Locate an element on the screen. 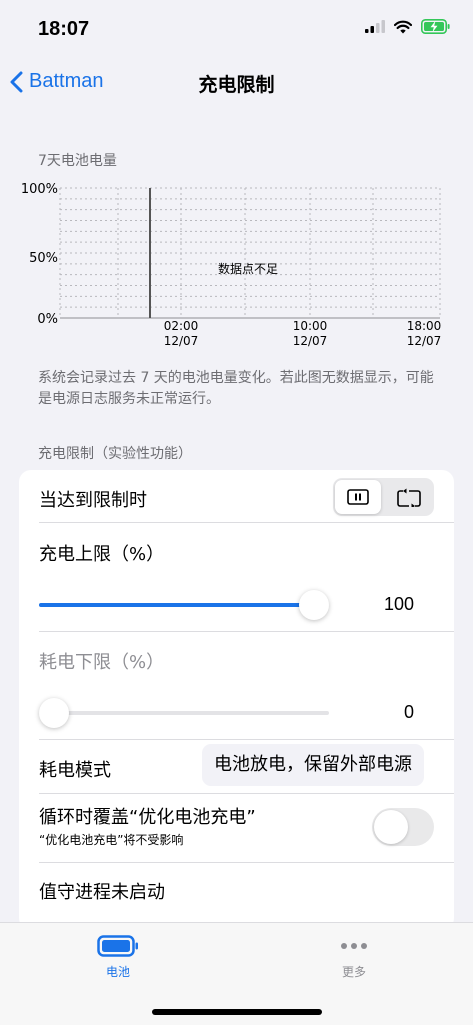 The width and height of the screenshot is (473, 1025). x-tick-time: 18:00 is located at coordinates (424, 326).